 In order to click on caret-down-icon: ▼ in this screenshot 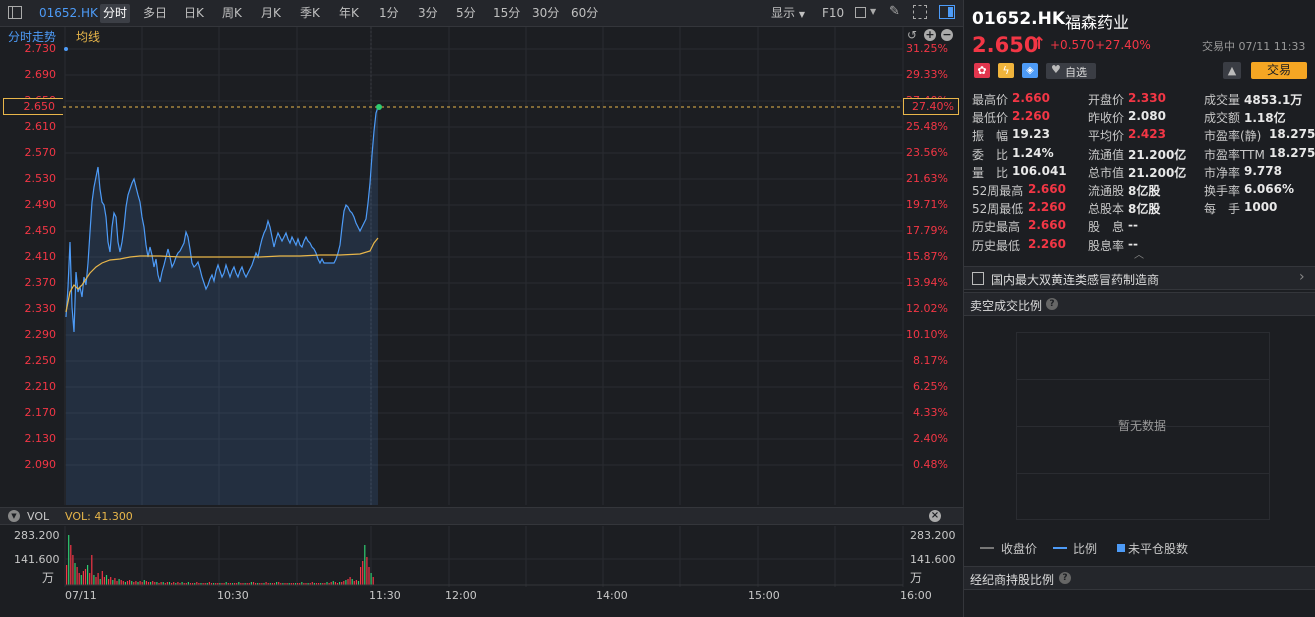, I will do `click(873, 11)`.